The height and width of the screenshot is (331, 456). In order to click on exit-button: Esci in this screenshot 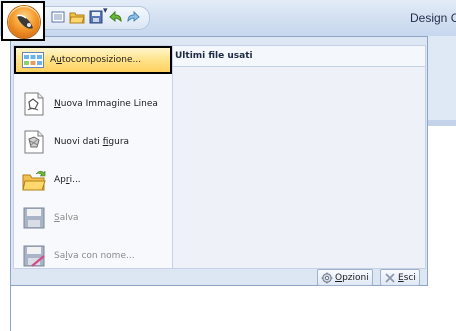, I will do `click(400, 277)`.